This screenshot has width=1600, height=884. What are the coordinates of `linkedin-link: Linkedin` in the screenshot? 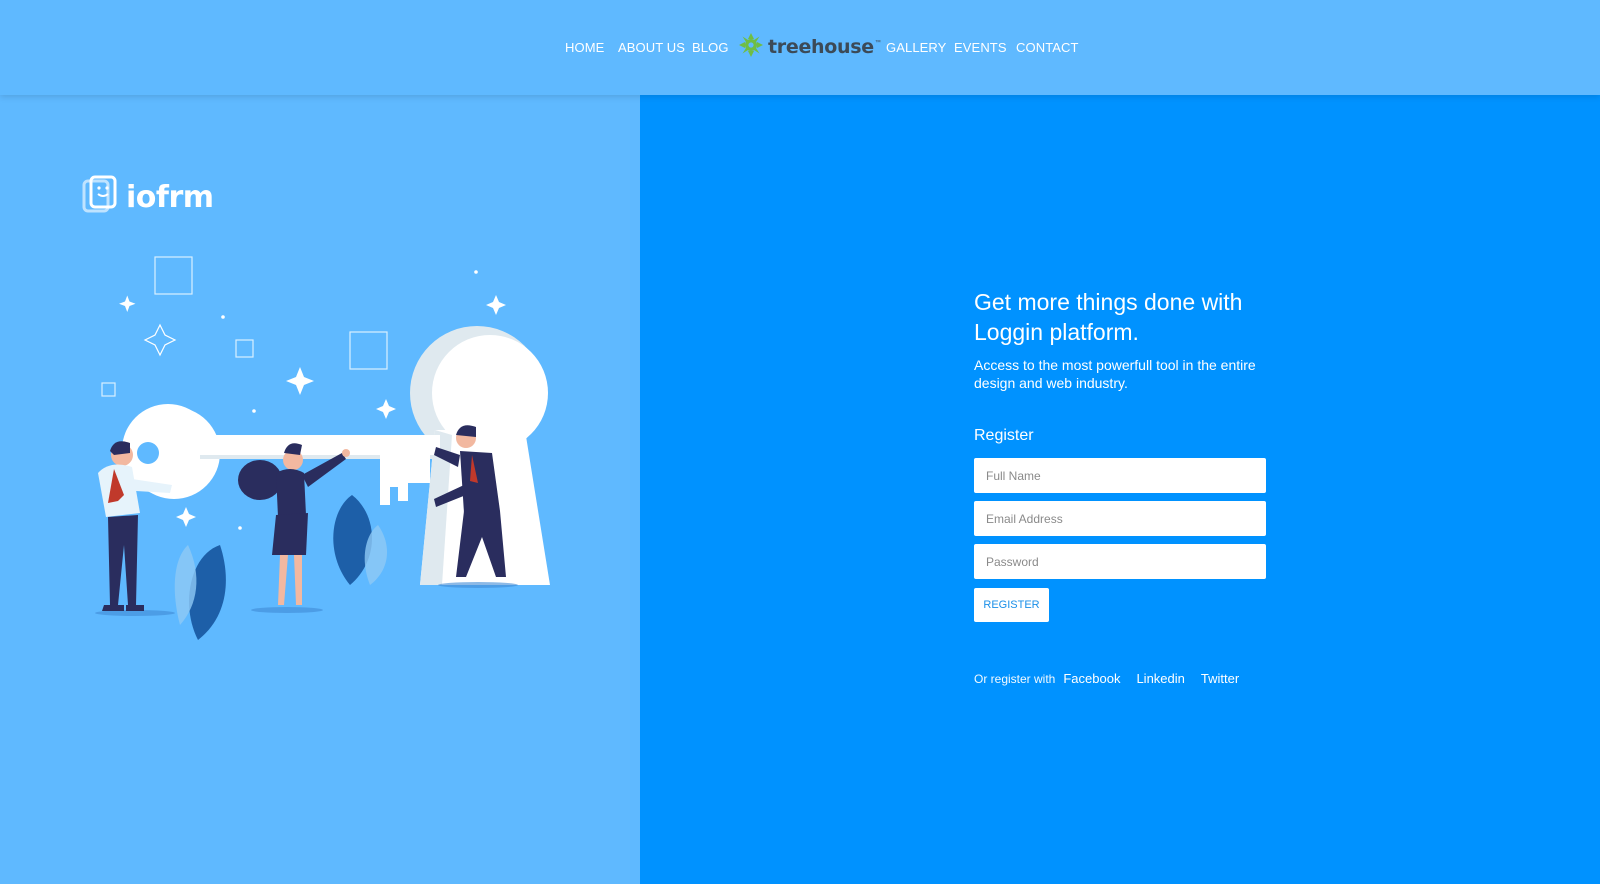 It's located at (1160, 678).